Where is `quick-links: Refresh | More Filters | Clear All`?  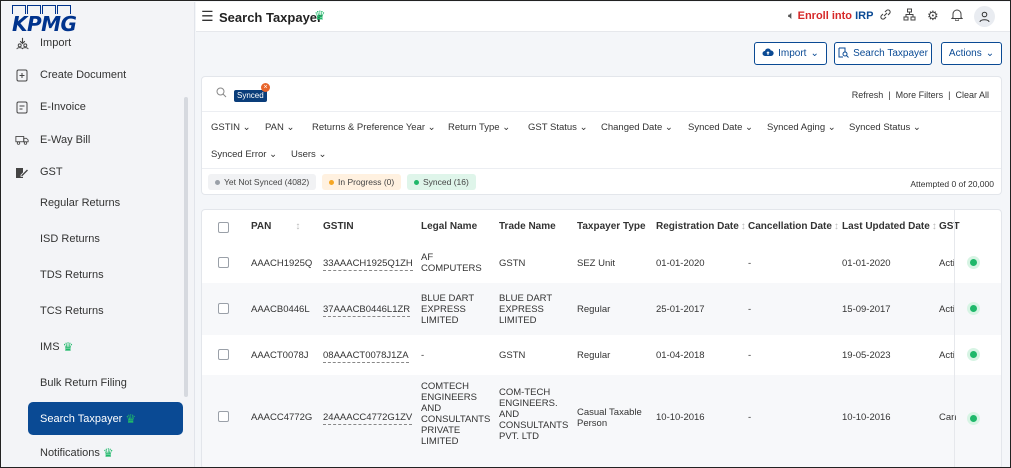 quick-links: Refresh | More Filters | Clear All is located at coordinates (920, 95).